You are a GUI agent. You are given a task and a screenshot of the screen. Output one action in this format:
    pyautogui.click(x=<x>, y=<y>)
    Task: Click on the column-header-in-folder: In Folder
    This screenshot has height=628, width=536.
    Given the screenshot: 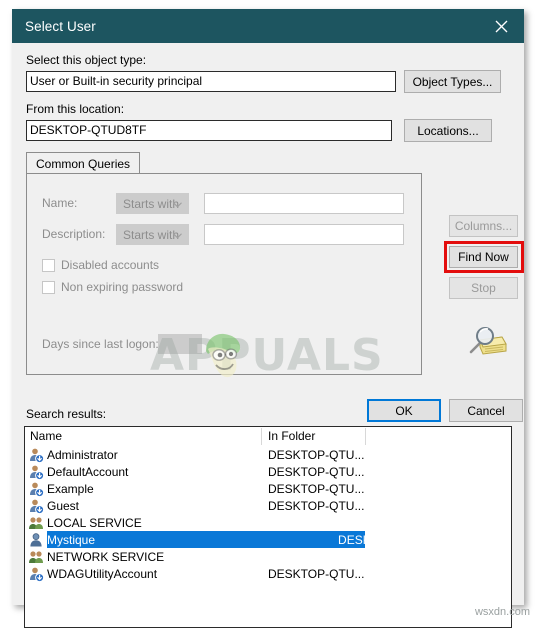 What is the action you would take?
    pyautogui.click(x=291, y=436)
    